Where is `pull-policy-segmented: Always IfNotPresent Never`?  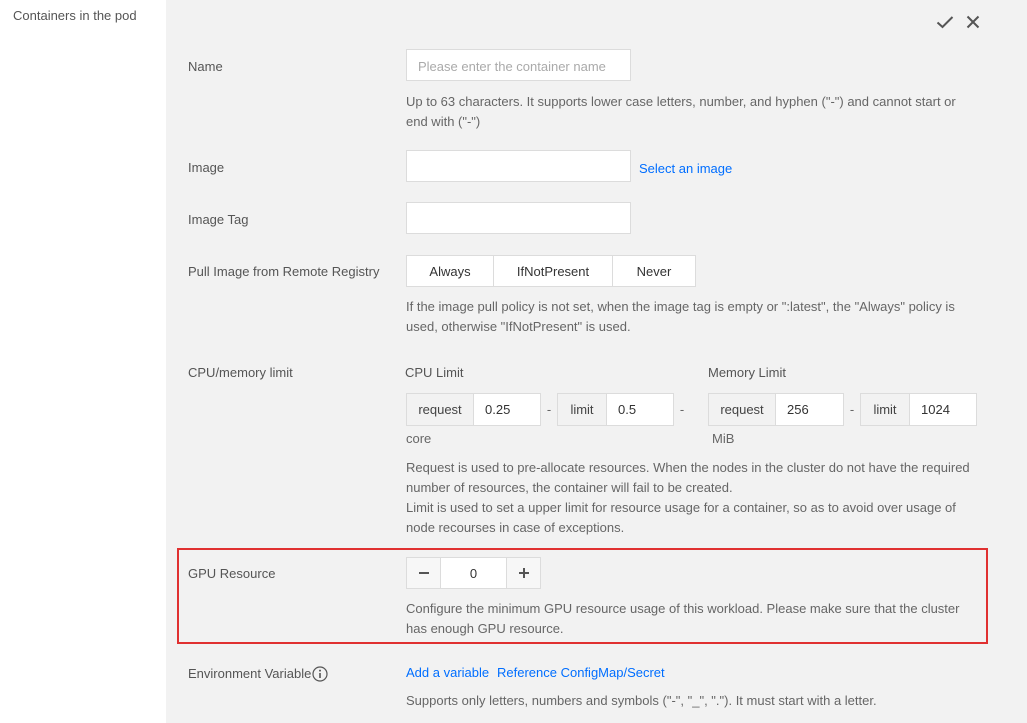
pull-policy-segmented: Always IfNotPresent Never is located at coordinates (551, 271).